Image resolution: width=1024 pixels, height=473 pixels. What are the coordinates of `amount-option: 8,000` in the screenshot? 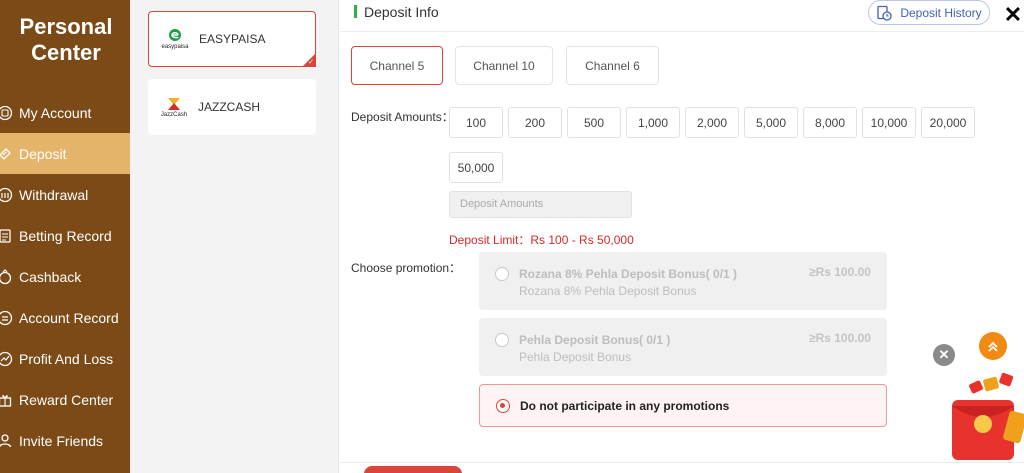 It's located at (830, 122).